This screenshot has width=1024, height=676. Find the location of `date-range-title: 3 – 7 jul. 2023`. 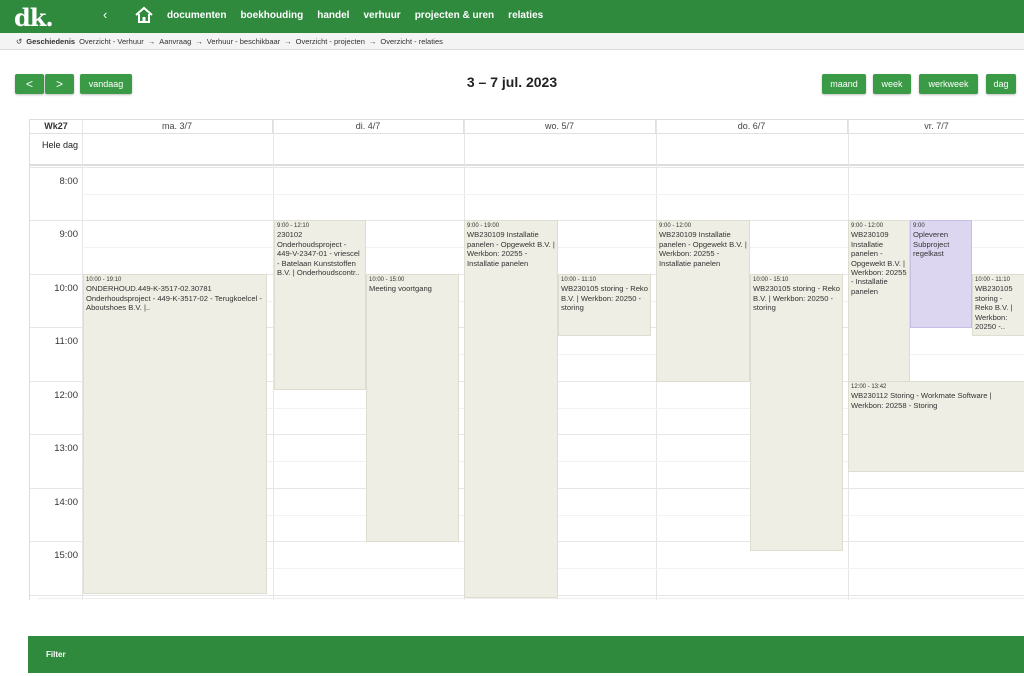

date-range-title: 3 – 7 jul. 2023 is located at coordinates (512, 82).